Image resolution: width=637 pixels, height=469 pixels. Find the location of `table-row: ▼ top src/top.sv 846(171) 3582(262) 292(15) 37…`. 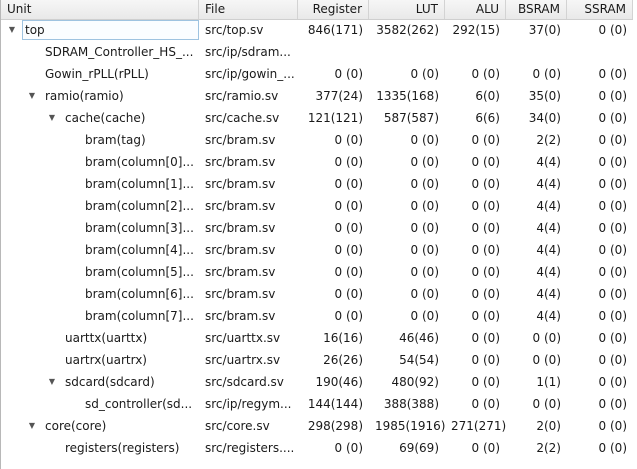

table-row: ▼ top src/top.sv 846(171) 3582(262) 292(15) 37… is located at coordinates (317, 30).